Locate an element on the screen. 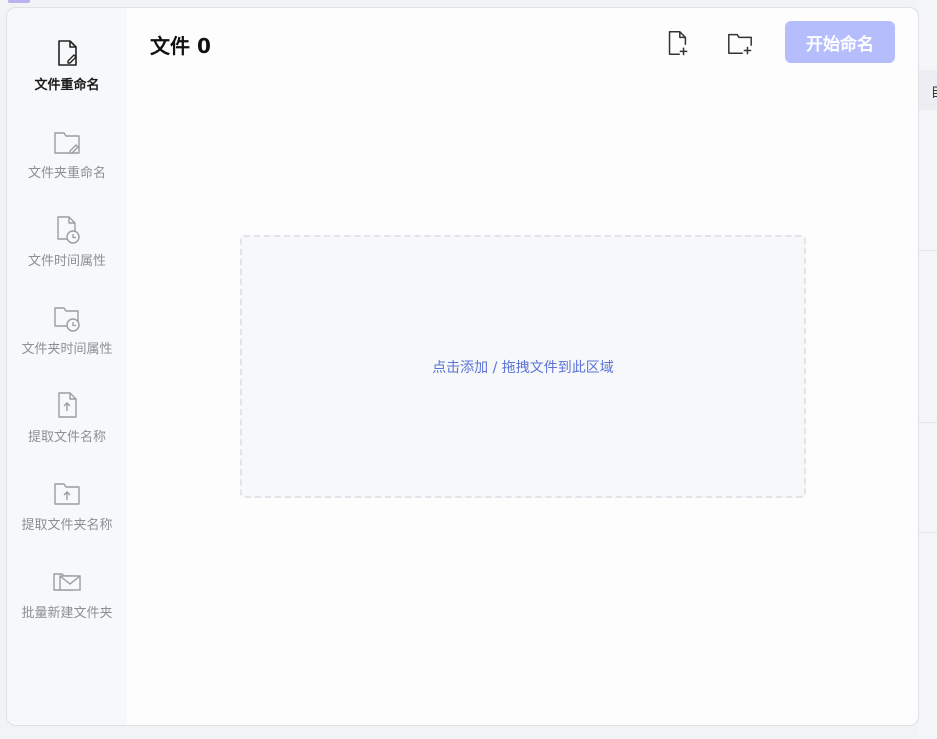 The width and height of the screenshot is (937, 739). sidebar-item-file-rename: 文件重命名 is located at coordinates (67, 74).